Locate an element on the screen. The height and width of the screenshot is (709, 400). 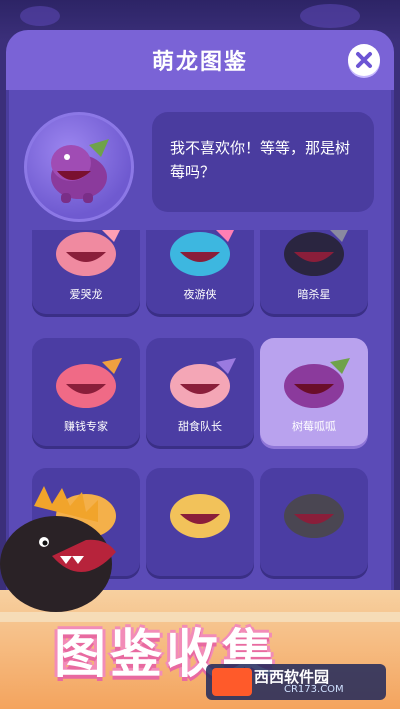
dragon-name: 夜游侠 is located at coordinates (200, 294).